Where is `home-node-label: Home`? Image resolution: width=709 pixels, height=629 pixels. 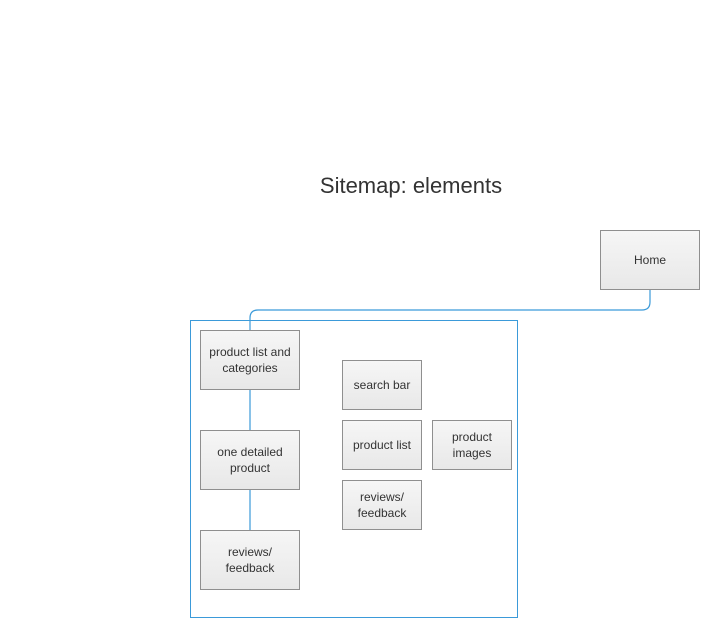
home-node-label: Home is located at coordinates (649, 260).